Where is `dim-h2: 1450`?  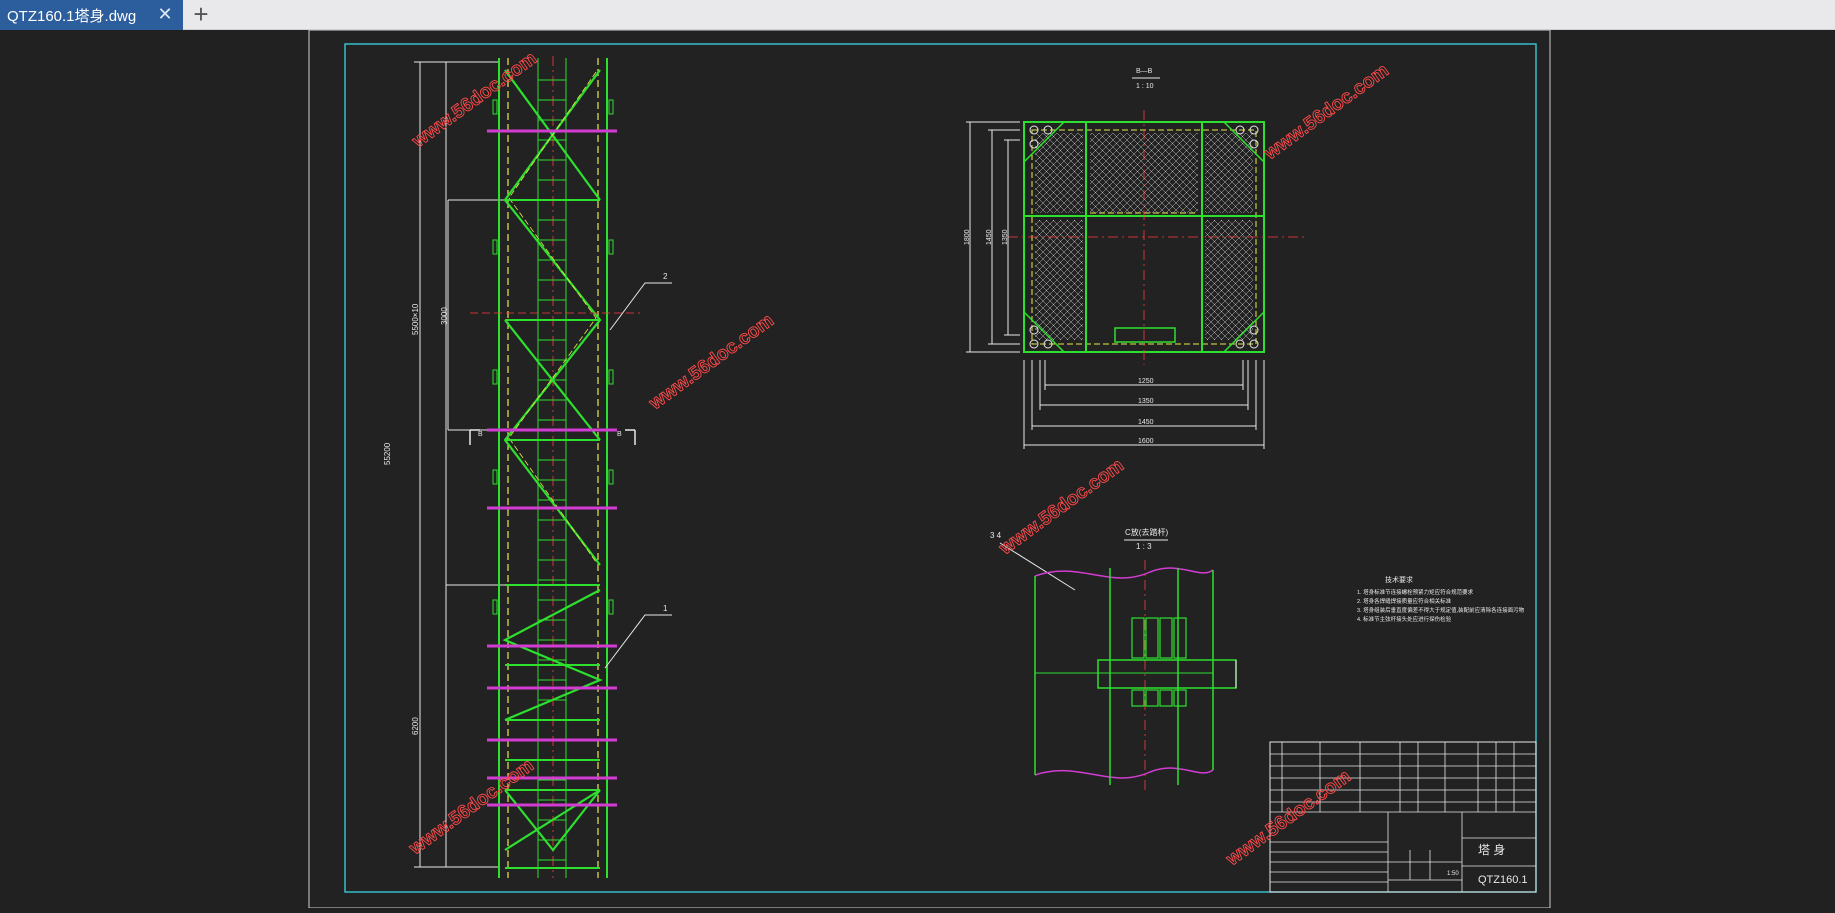
dim-h2: 1450 is located at coordinates (989, 237).